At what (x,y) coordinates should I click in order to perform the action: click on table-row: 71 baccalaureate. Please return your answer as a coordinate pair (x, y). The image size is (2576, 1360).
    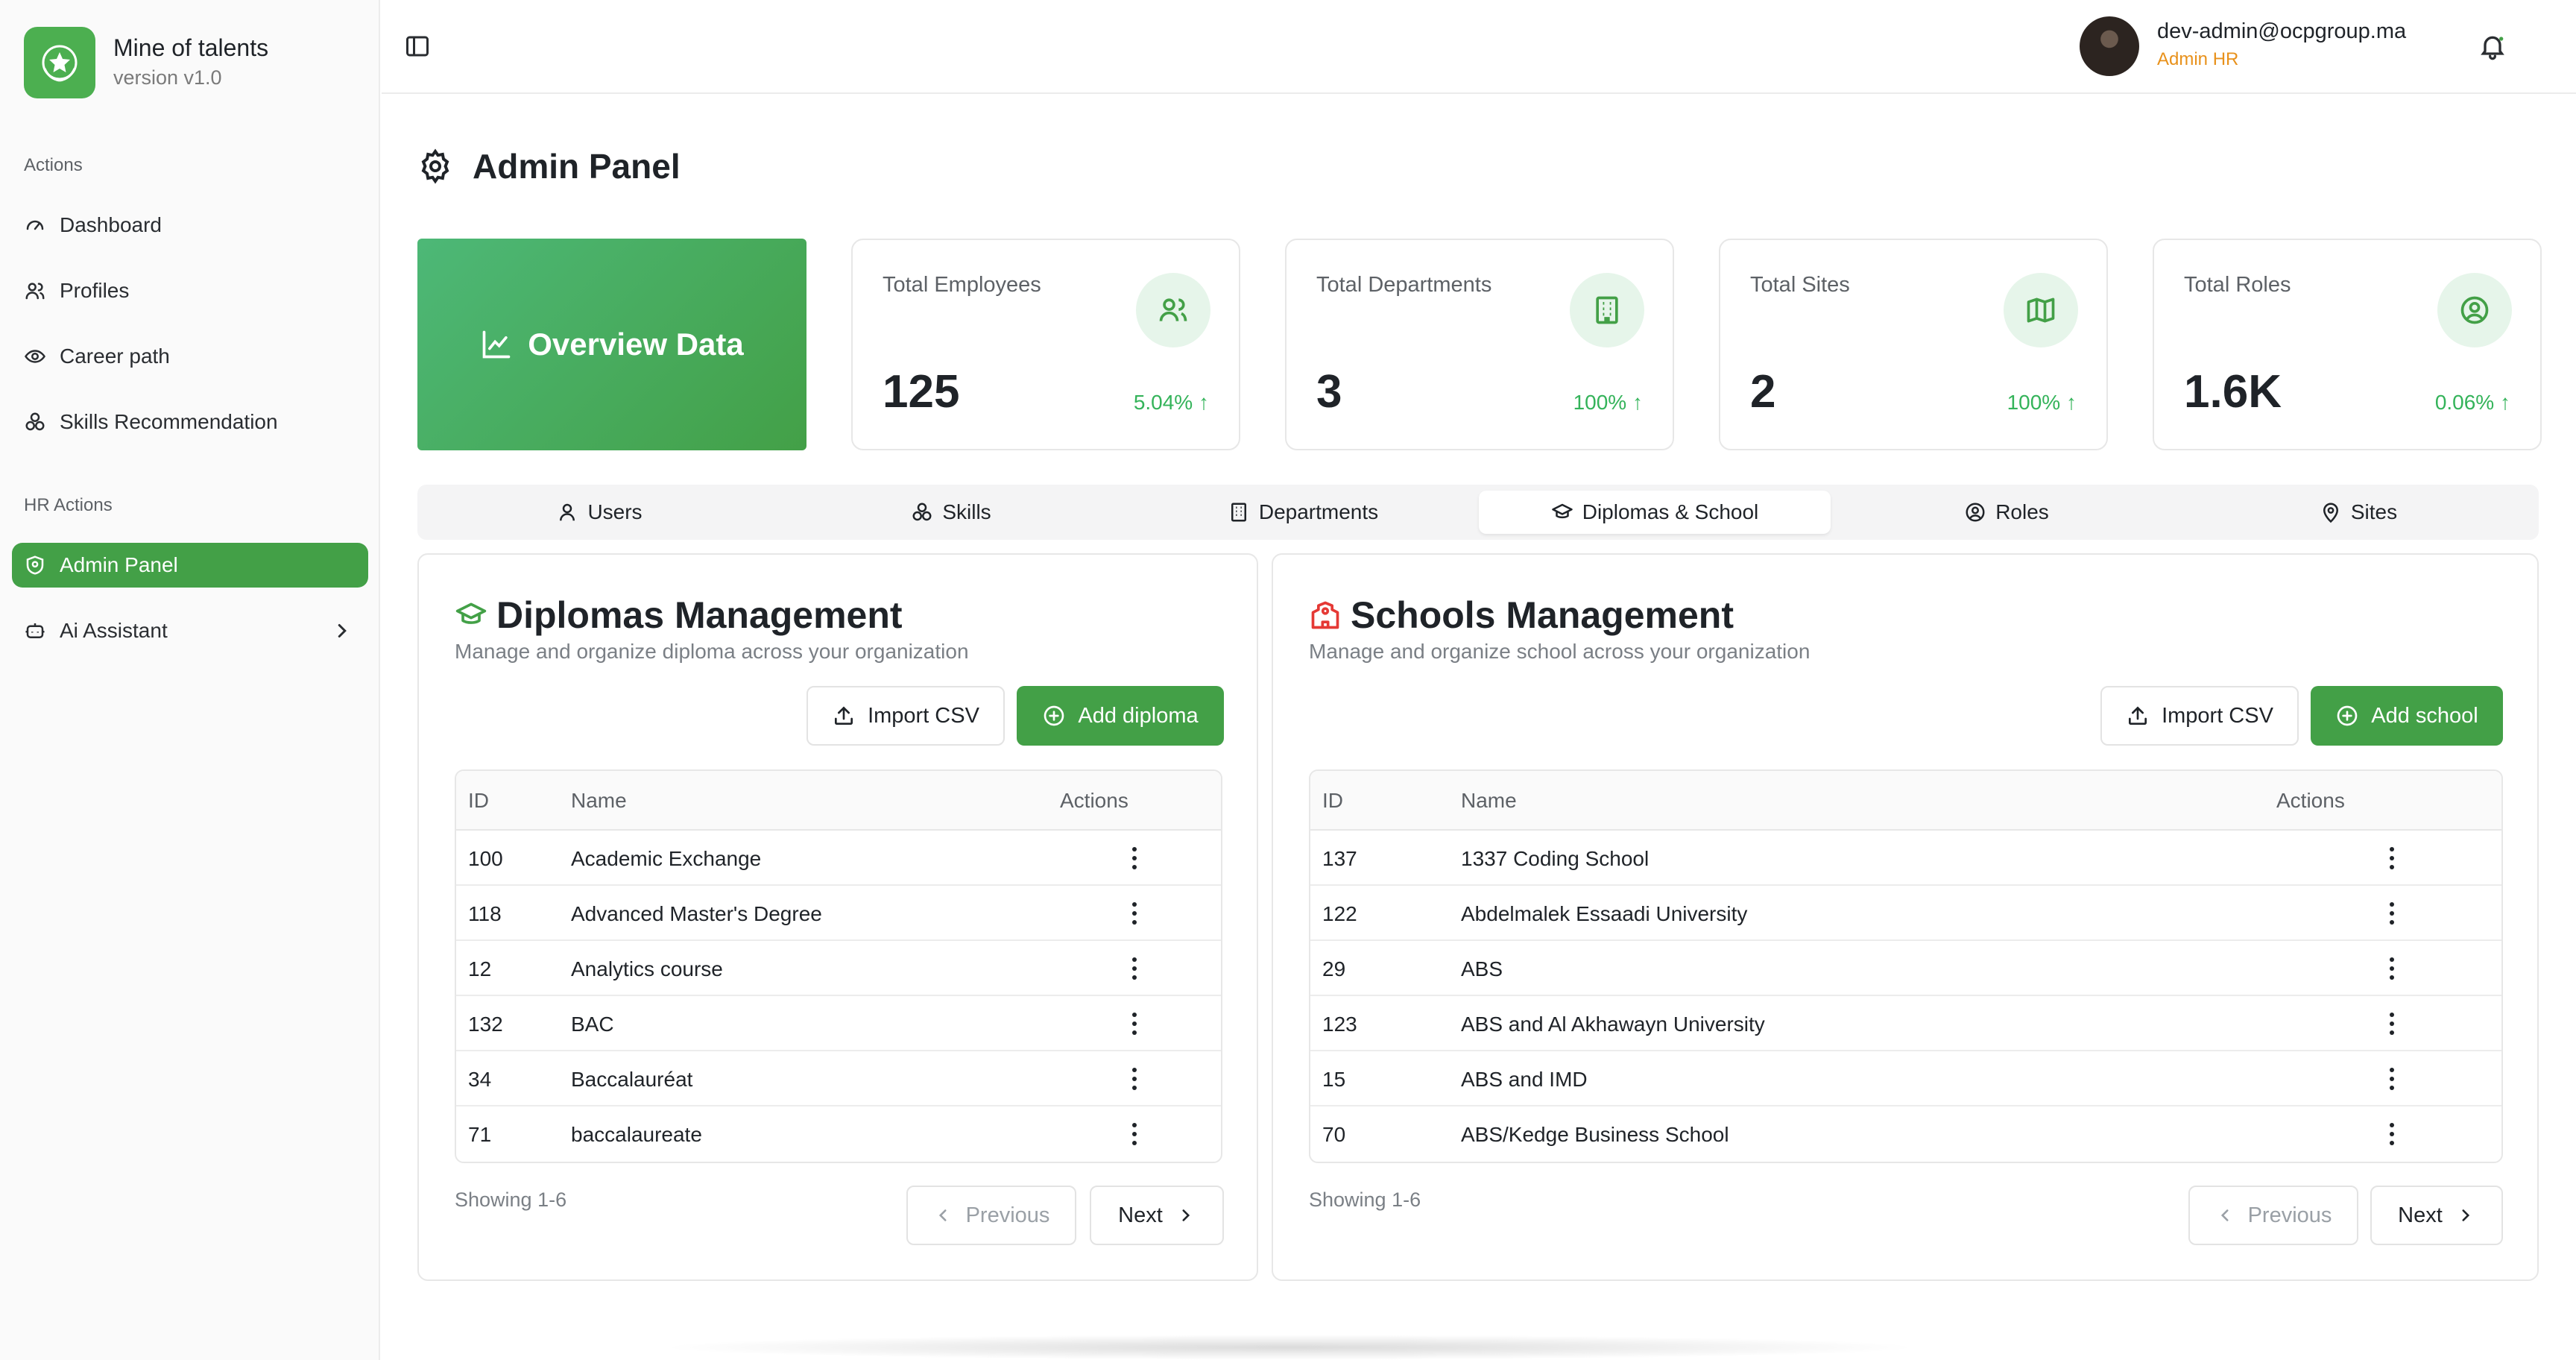
    Looking at the image, I should click on (839, 1134).